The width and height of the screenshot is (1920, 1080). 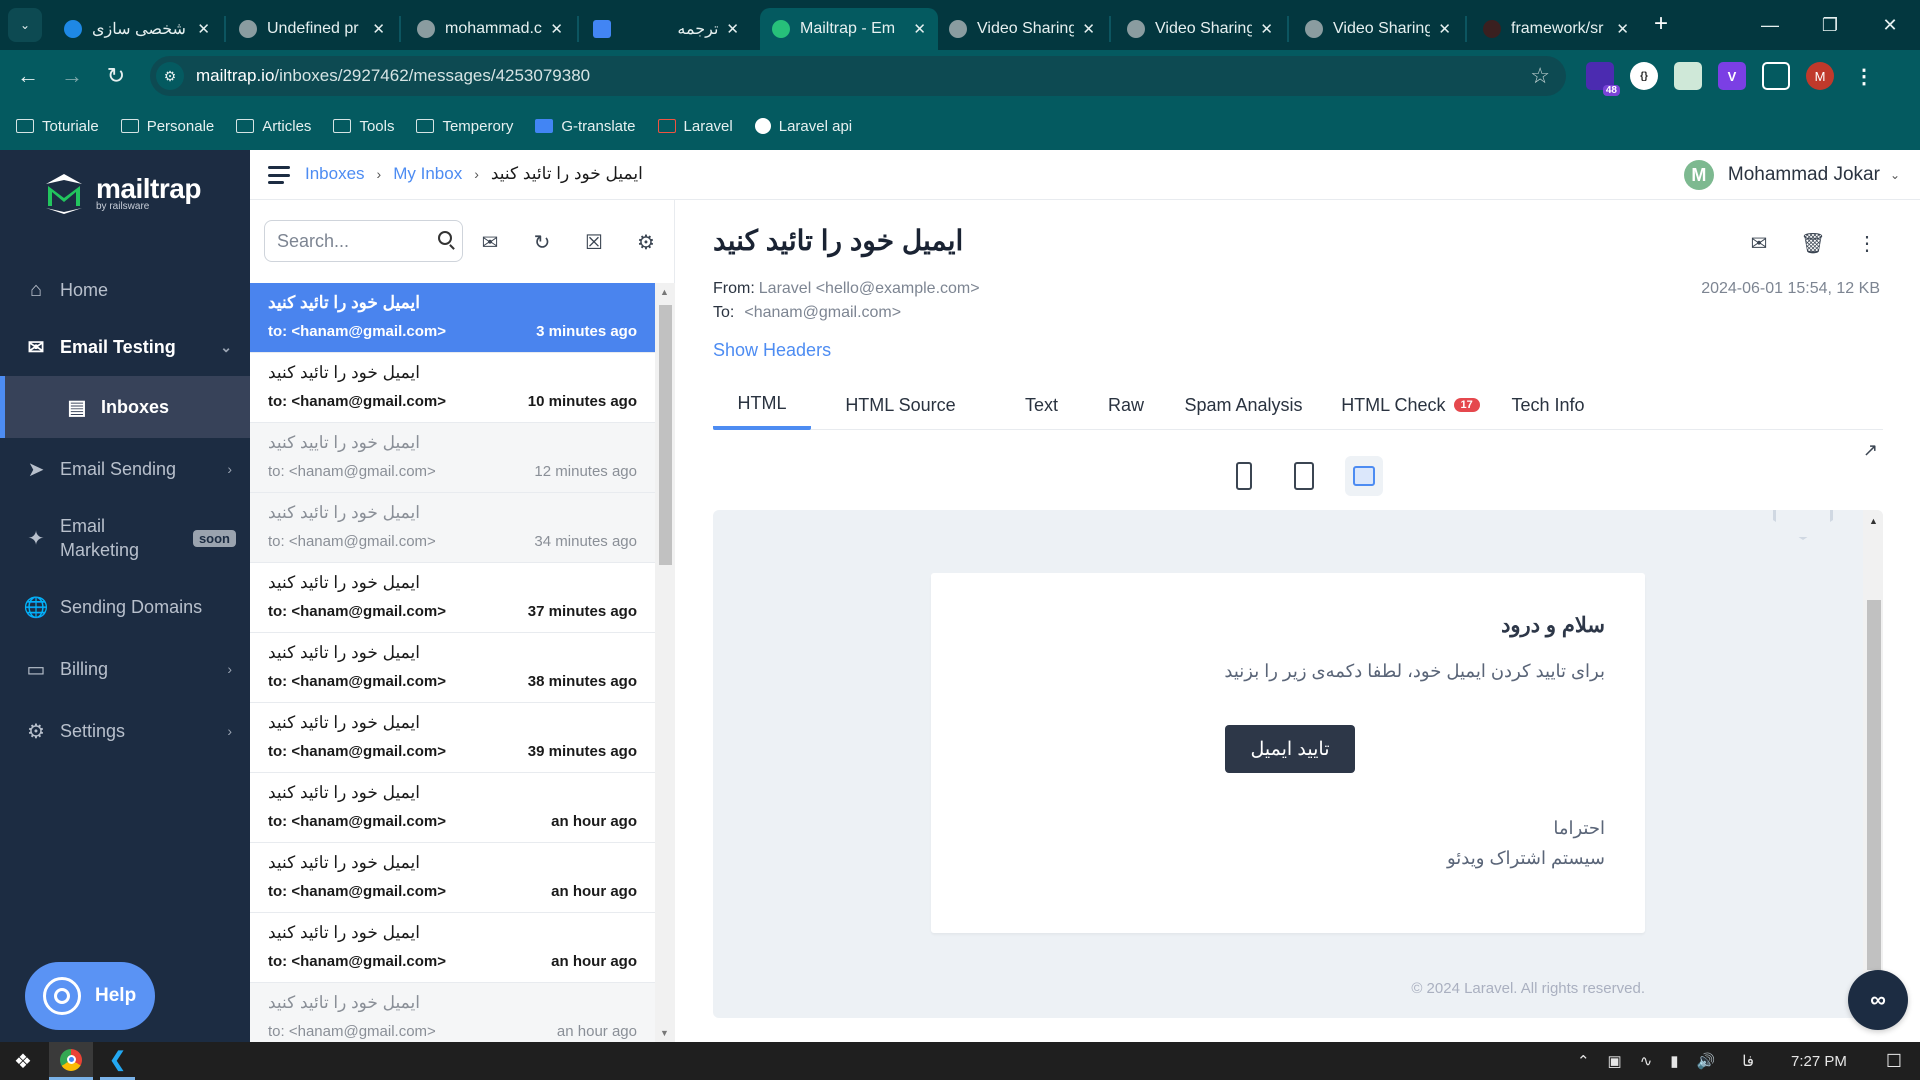 I want to click on sidebar-item-billing: ▭ Billing ›, so click(x=125, y=669).